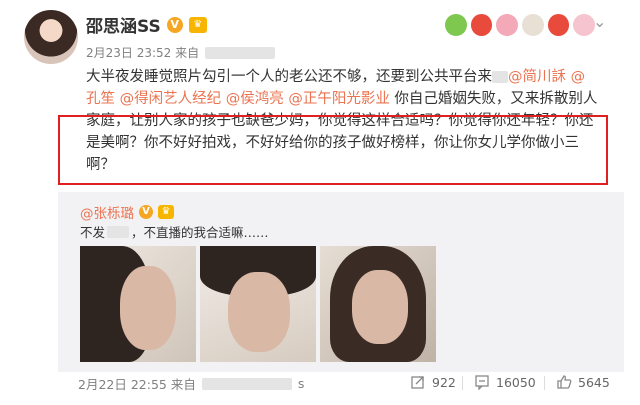 The width and height of the screenshot is (640, 405). What do you see at coordinates (564, 382) in the screenshot?
I see `like-icon` at bounding box center [564, 382].